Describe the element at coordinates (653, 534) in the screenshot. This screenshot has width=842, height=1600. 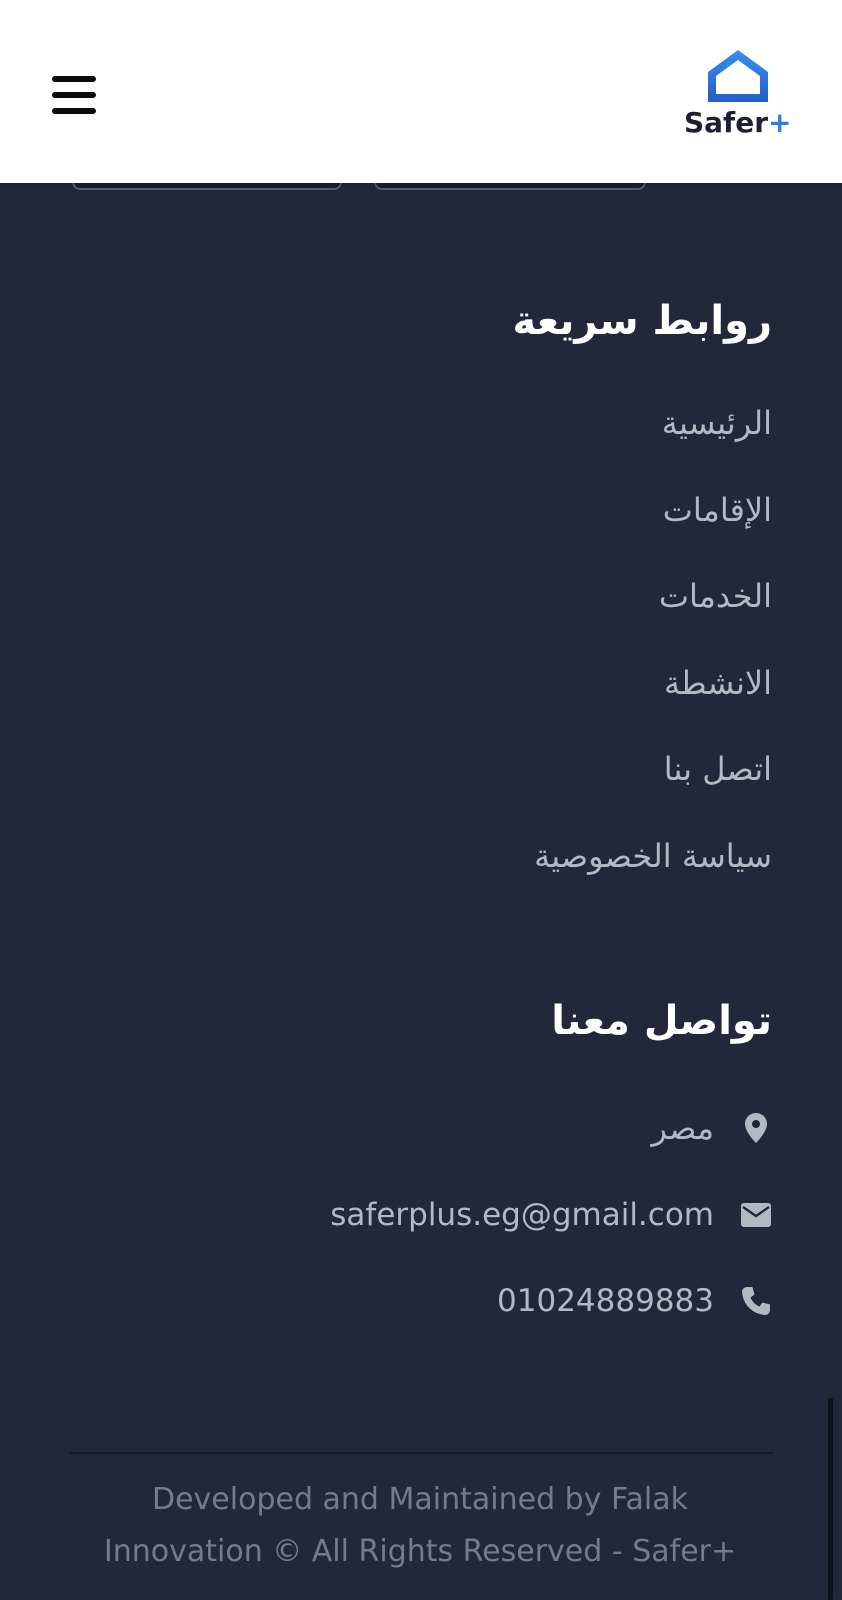
I see `quick-link-accommodations: الإقامات` at that location.